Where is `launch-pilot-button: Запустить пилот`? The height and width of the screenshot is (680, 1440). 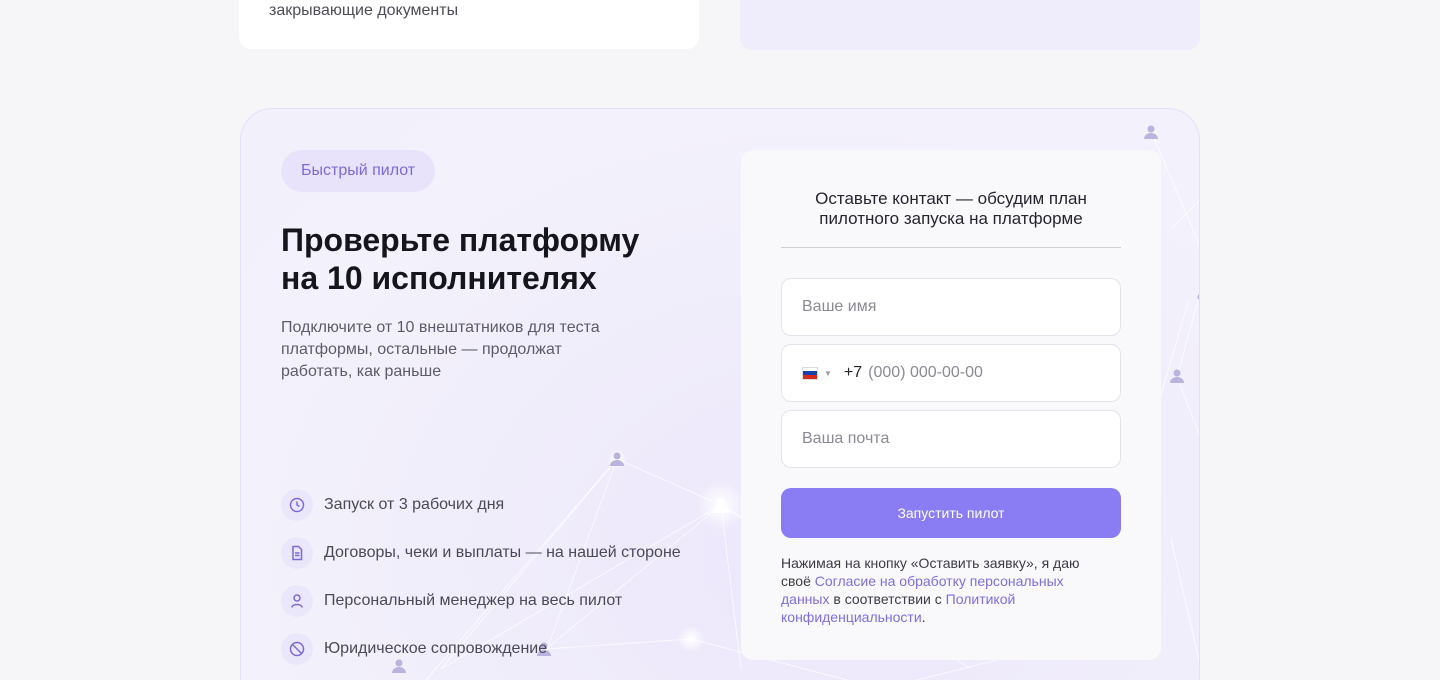 launch-pilot-button: Запустить пилот is located at coordinates (951, 513).